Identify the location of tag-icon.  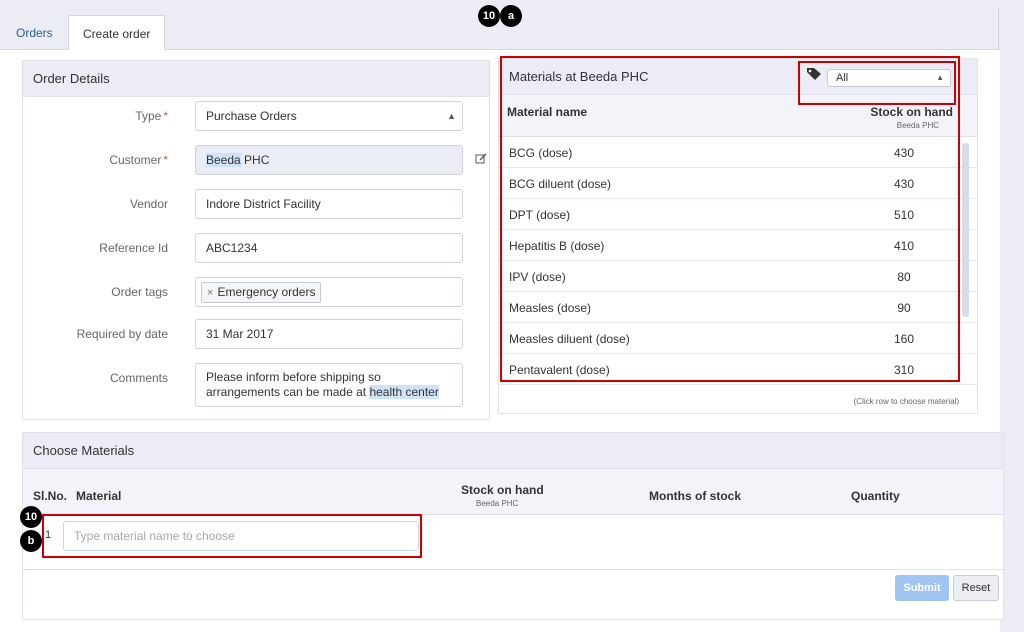
(814, 74).